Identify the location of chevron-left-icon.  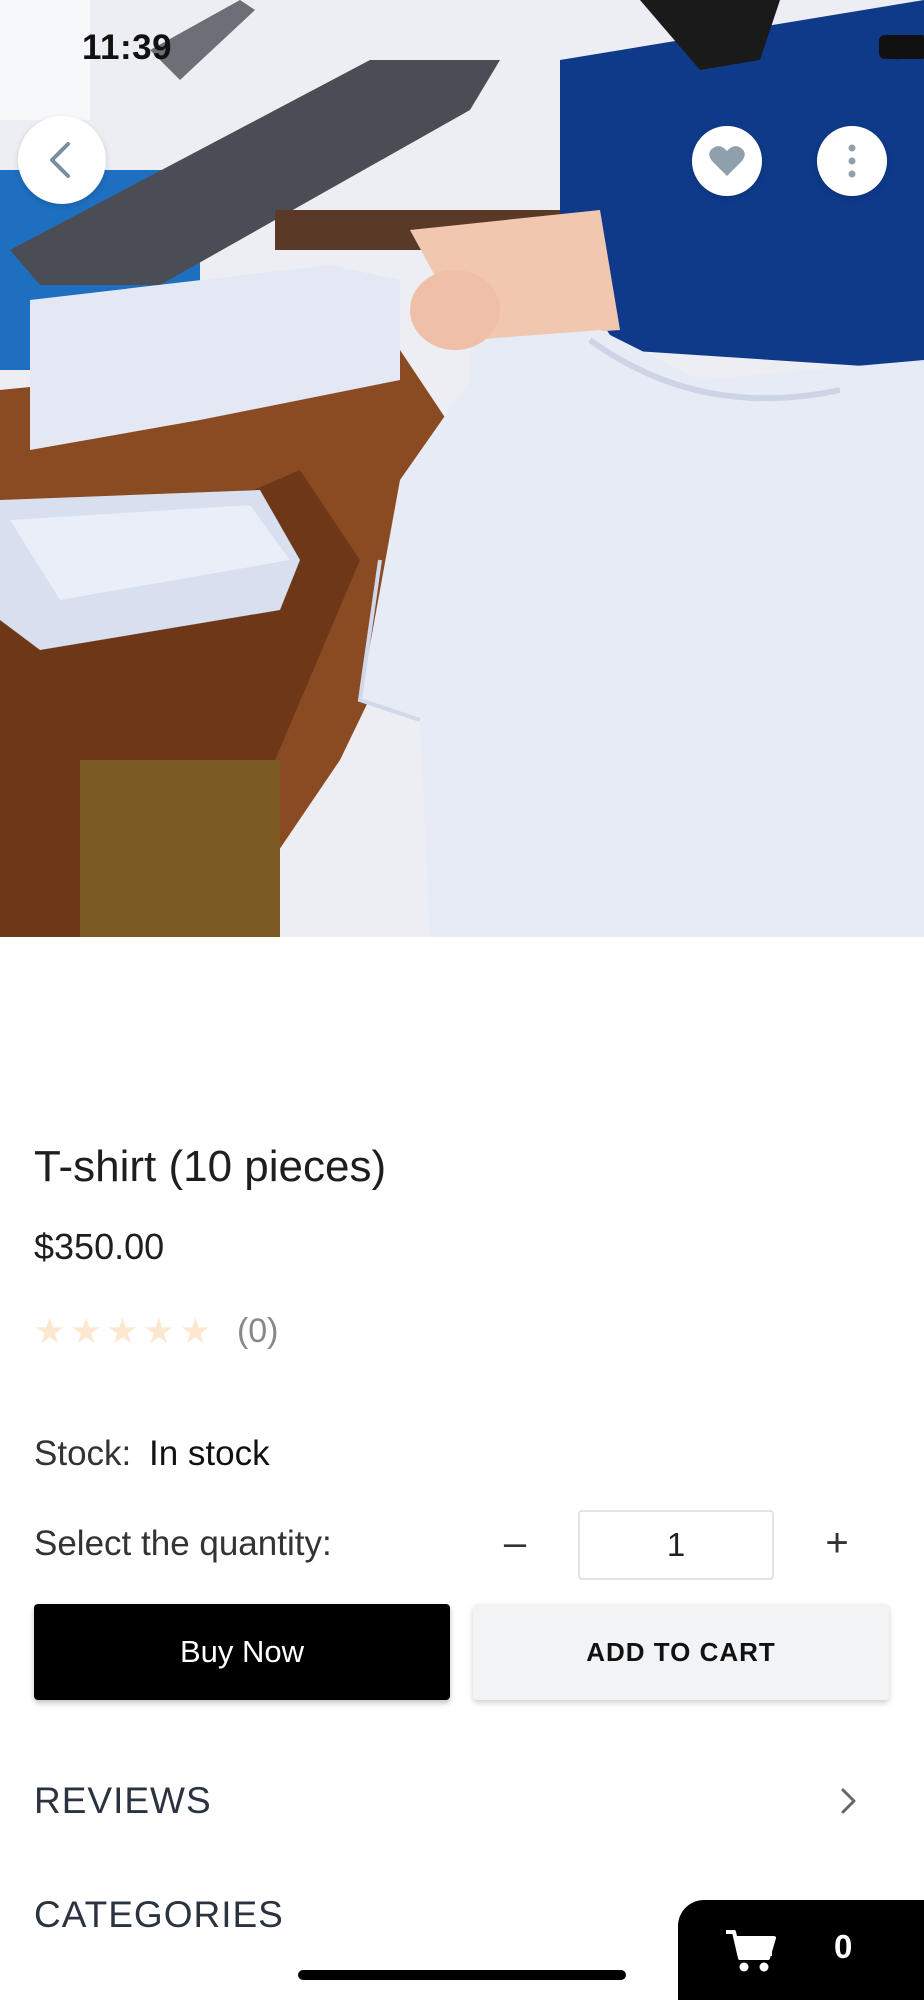
(60, 160).